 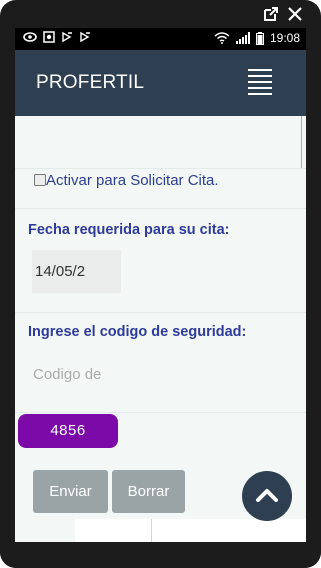 I want to click on footer-strip, so click(x=190, y=530).